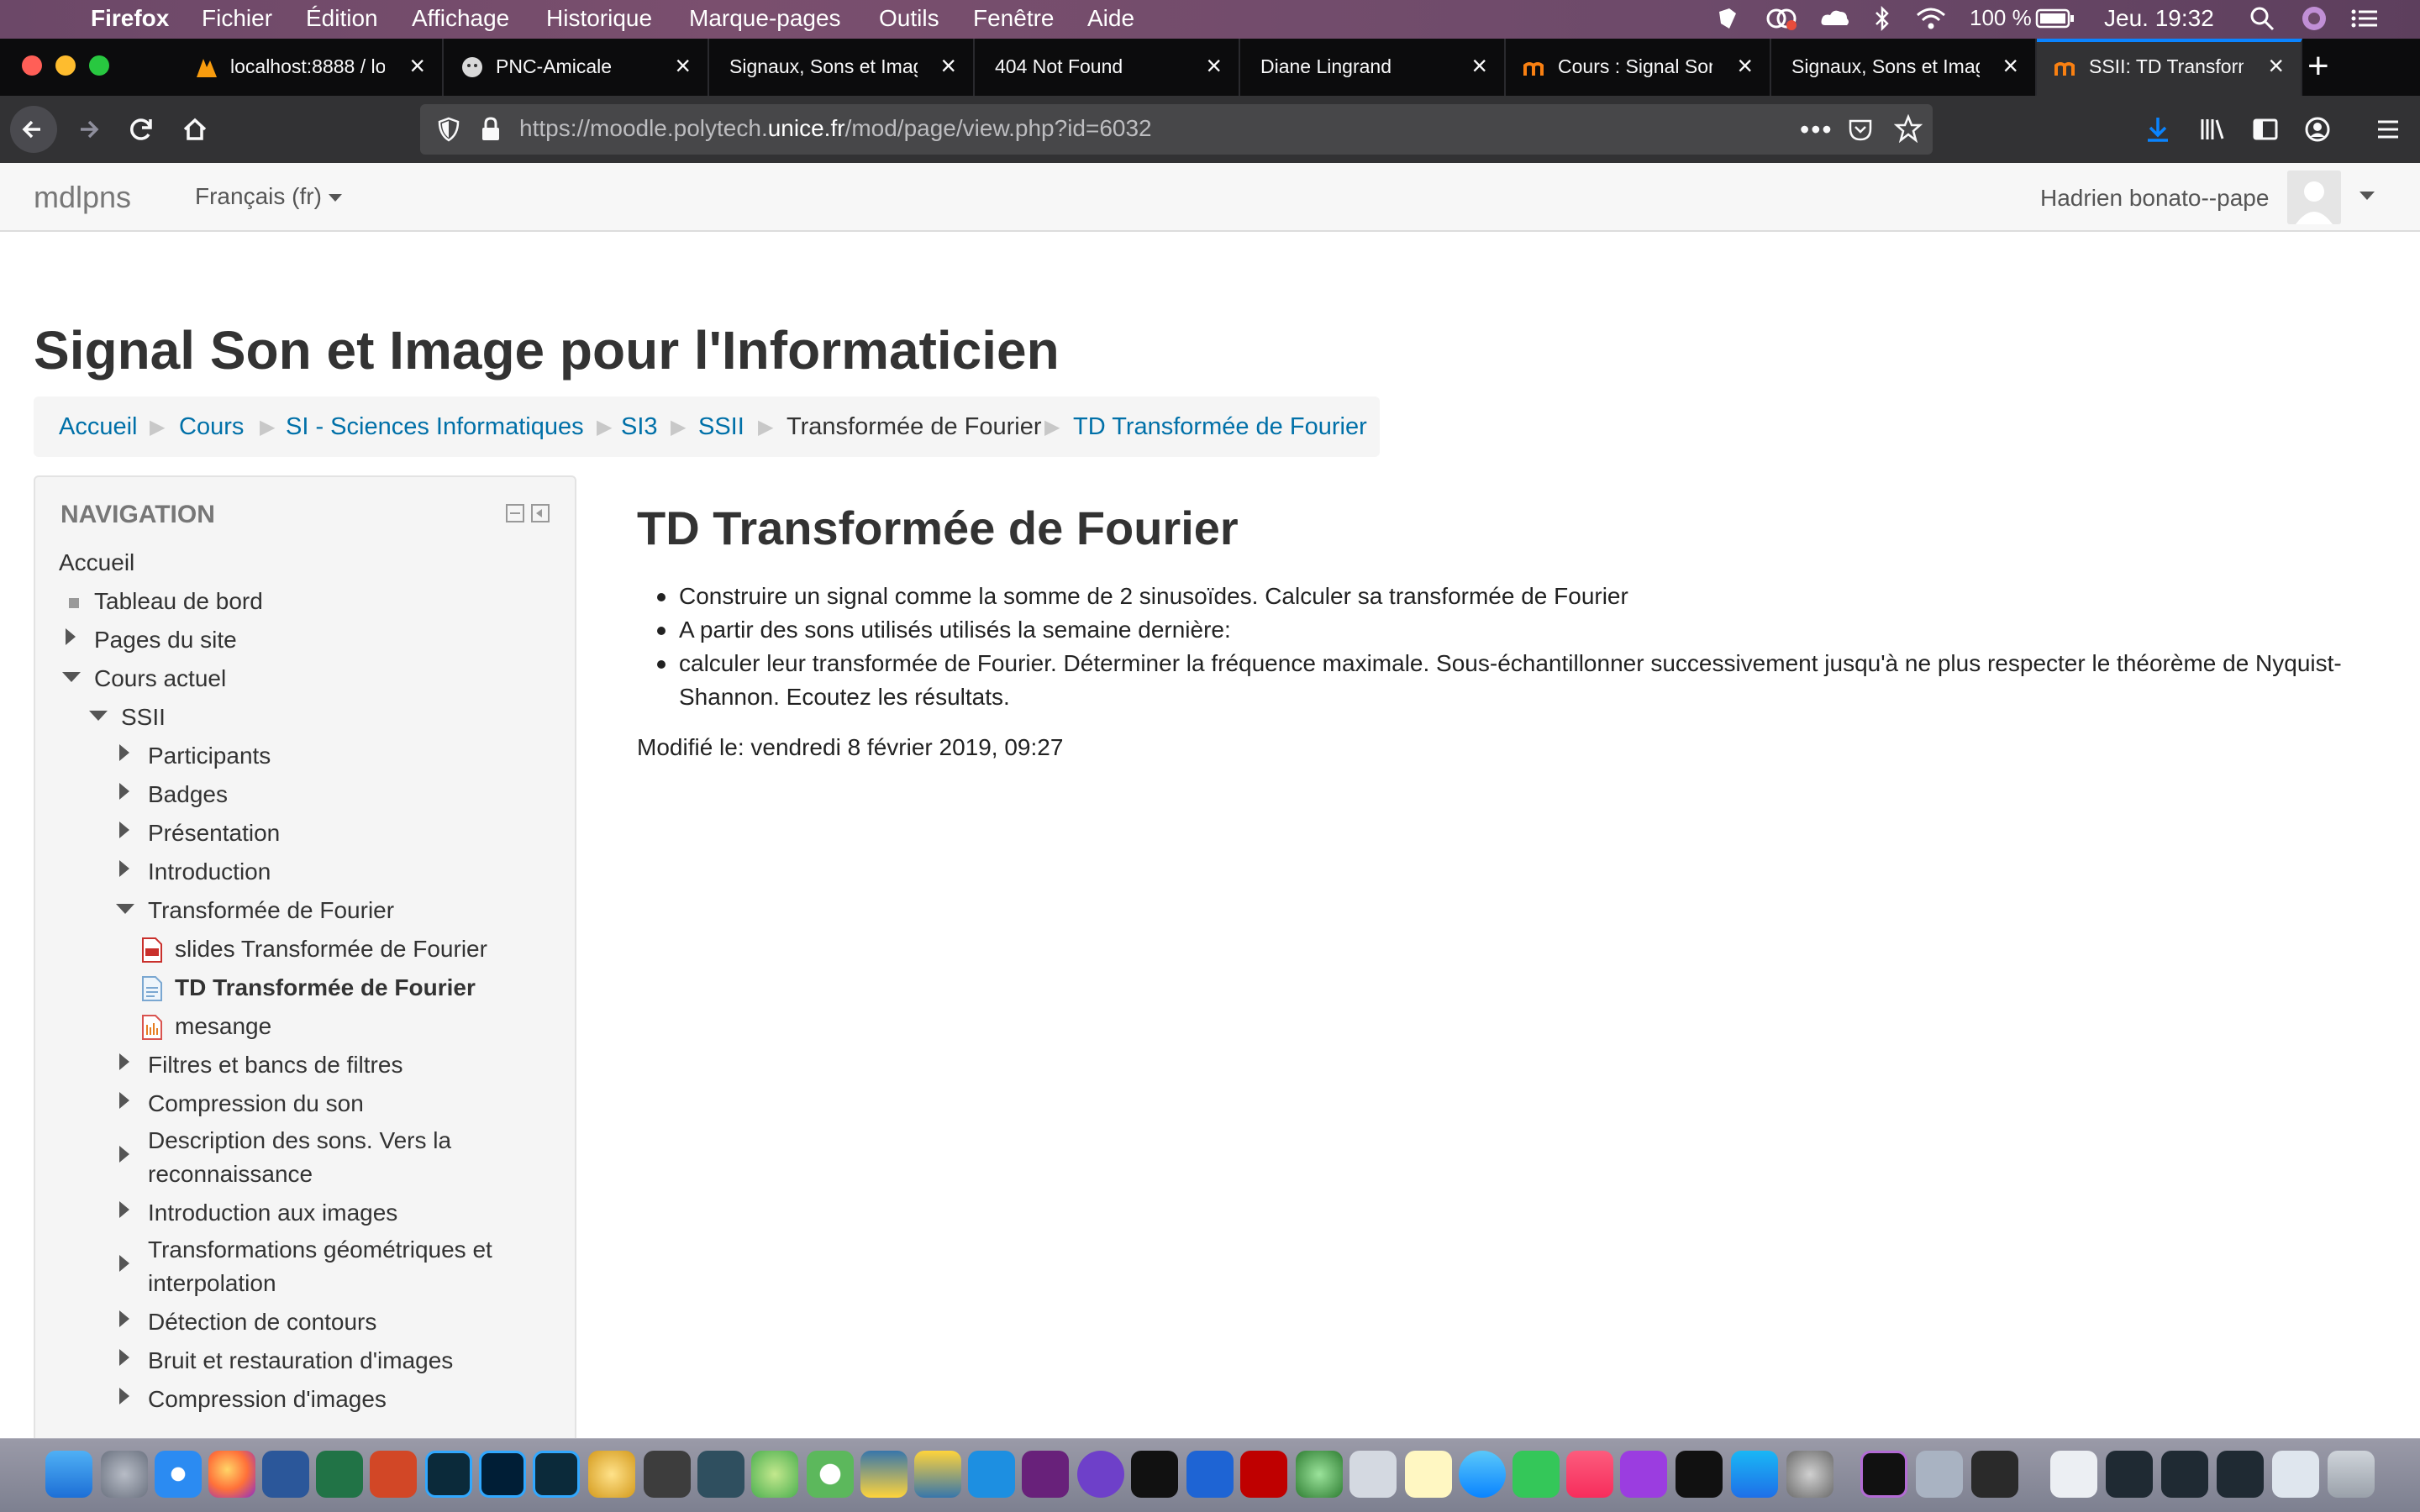 The width and height of the screenshot is (2420, 1512). I want to click on finder-icon, so click(68, 1474).